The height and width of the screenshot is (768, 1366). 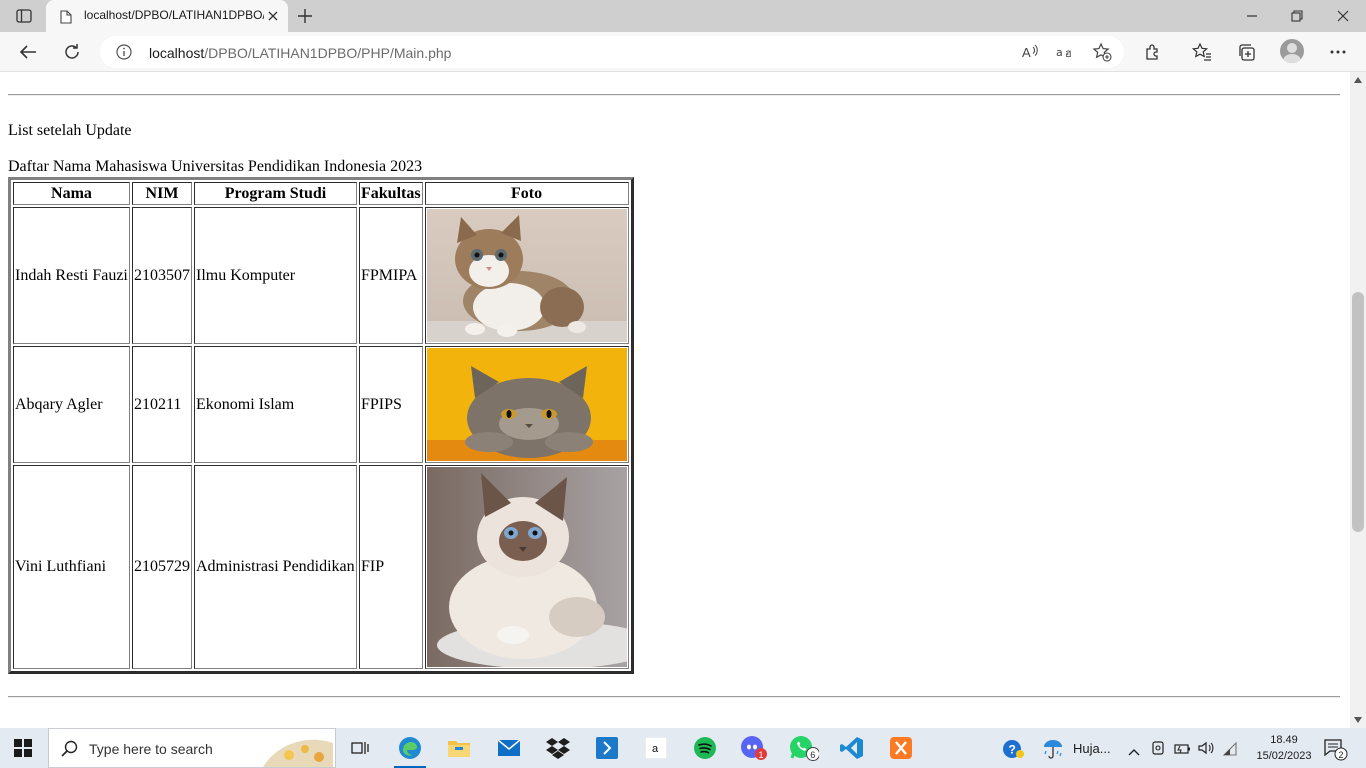 What do you see at coordinates (852, 748) in the screenshot?
I see `vscode-icon` at bounding box center [852, 748].